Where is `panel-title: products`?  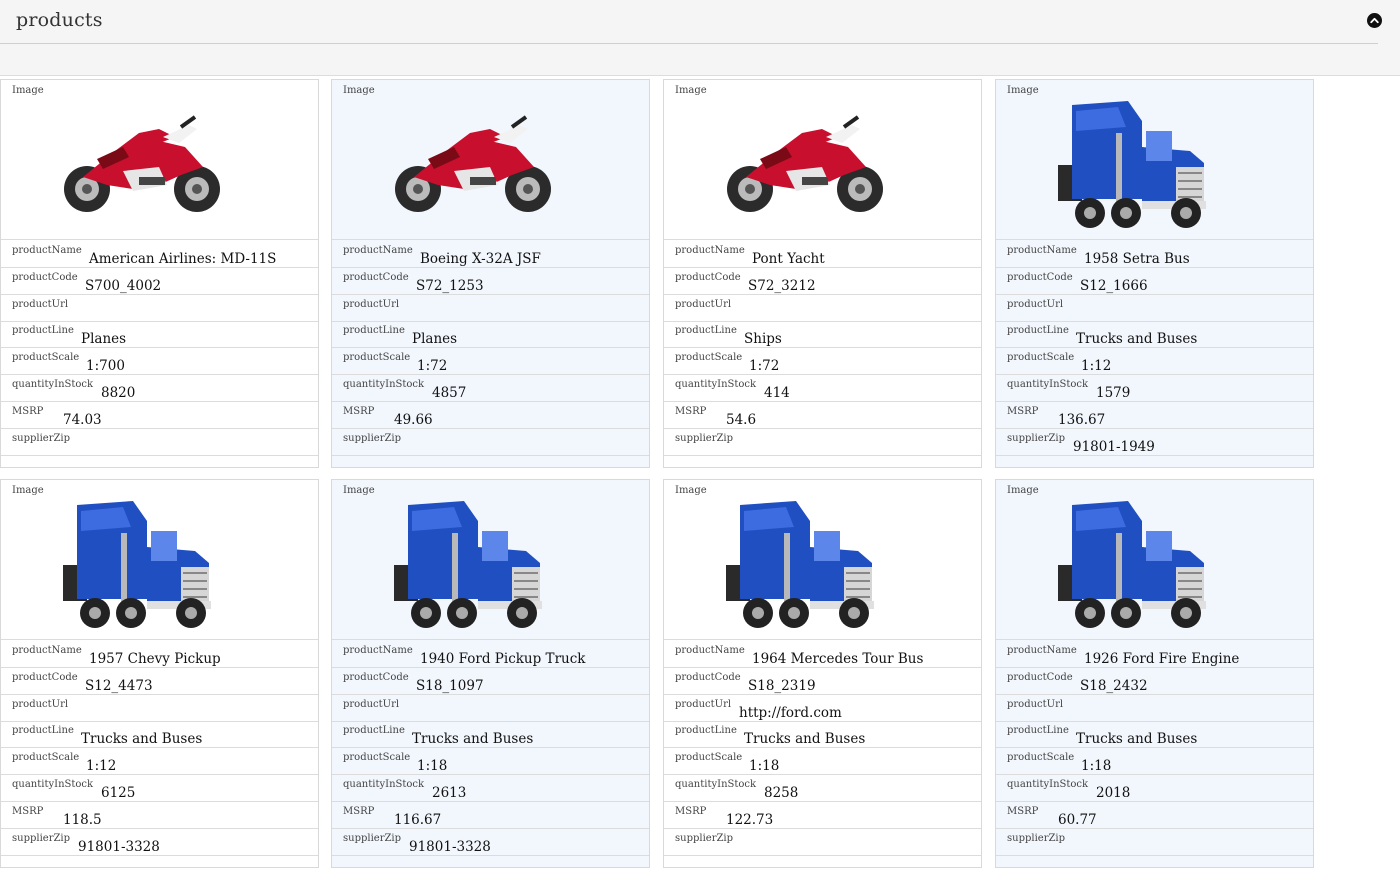
panel-title: products is located at coordinates (59, 20).